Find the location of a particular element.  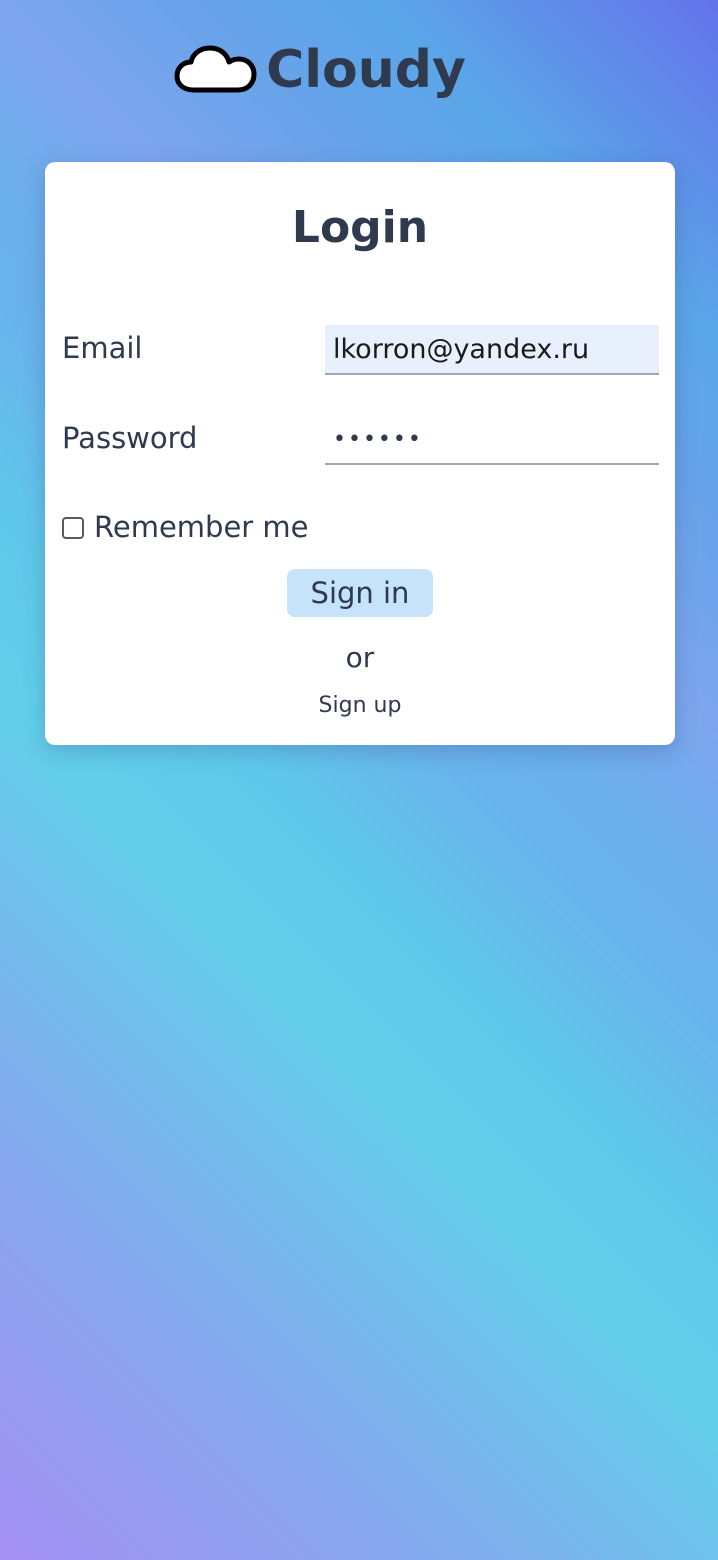

login-title: Login is located at coordinates (360, 227).